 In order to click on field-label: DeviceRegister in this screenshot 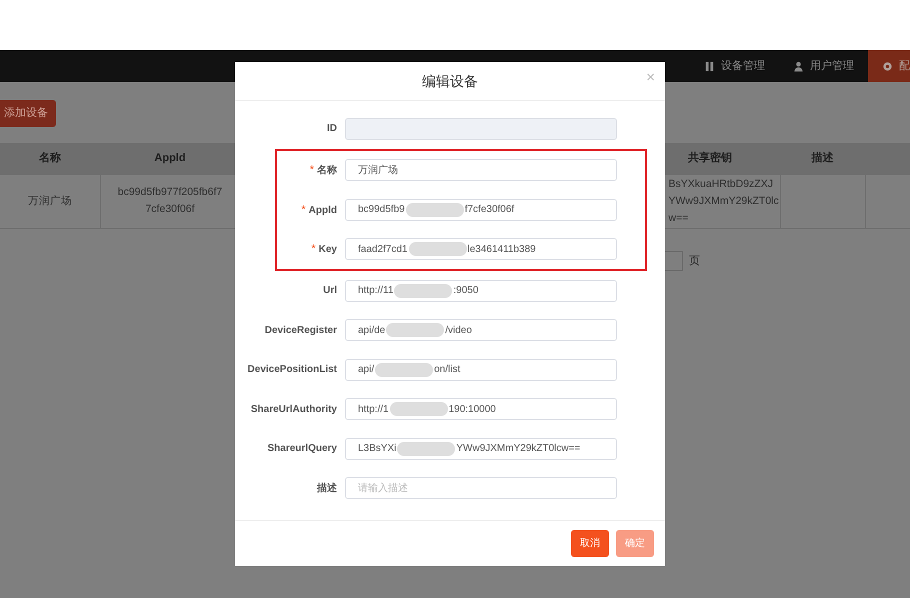, I will do `click(301, 331)`.